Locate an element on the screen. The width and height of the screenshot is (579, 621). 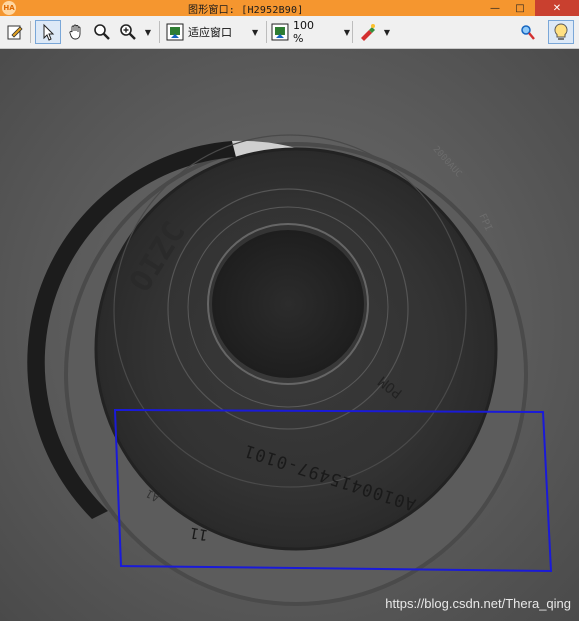
inspect-button is located at coordinates (527, 32).